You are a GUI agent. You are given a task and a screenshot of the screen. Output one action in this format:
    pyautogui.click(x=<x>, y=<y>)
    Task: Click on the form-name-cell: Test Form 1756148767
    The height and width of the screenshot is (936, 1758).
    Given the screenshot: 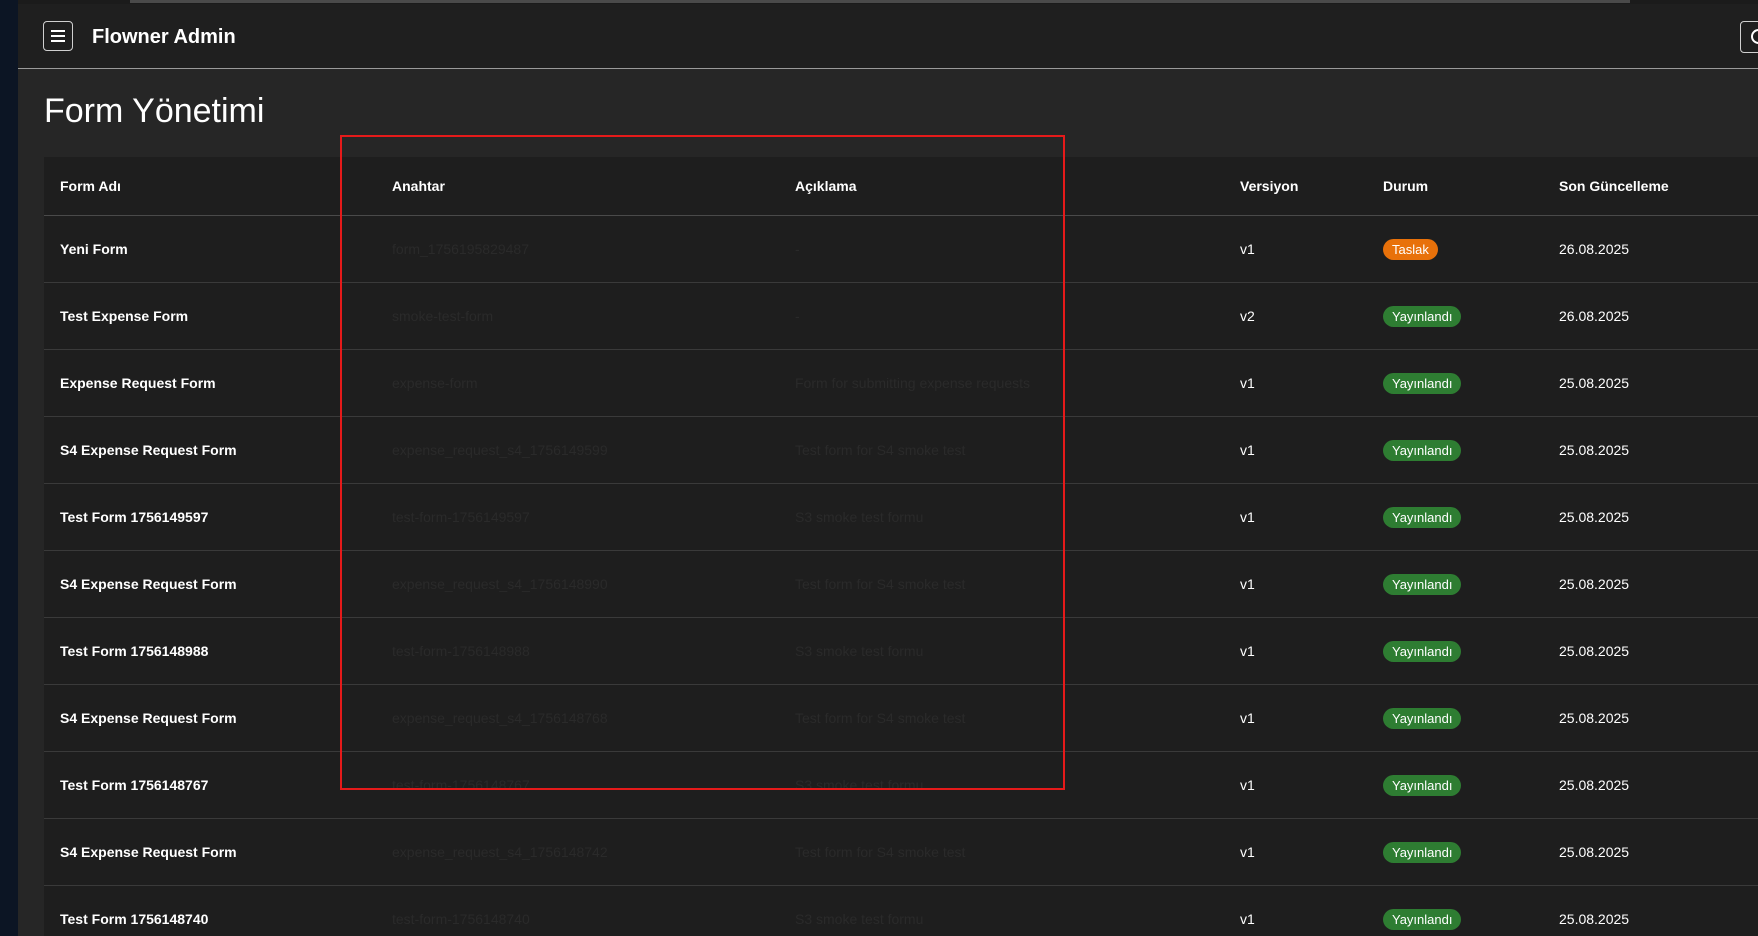 What is the action you would take?
    pyautogui.click(x=134, y=785)
    